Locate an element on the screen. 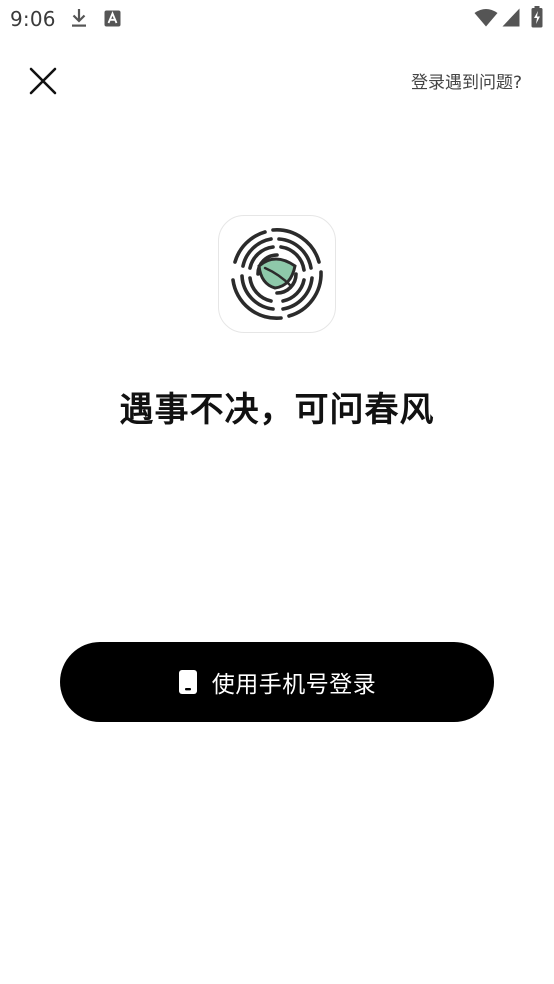 This screenshot has width=554, height=984. close-button is located at coordinates (43, 81).